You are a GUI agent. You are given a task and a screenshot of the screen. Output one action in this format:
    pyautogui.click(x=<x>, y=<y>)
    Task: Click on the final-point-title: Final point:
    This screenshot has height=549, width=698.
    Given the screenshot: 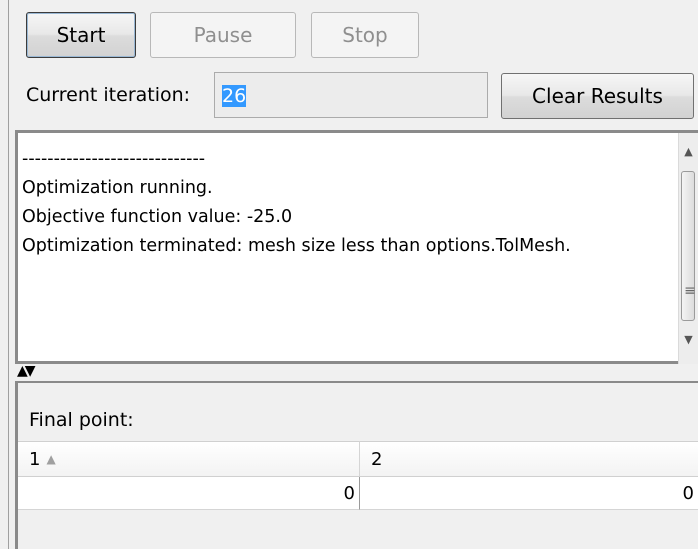 What is the action you would take?
    pyautogui.click(x=81, y=420)
    